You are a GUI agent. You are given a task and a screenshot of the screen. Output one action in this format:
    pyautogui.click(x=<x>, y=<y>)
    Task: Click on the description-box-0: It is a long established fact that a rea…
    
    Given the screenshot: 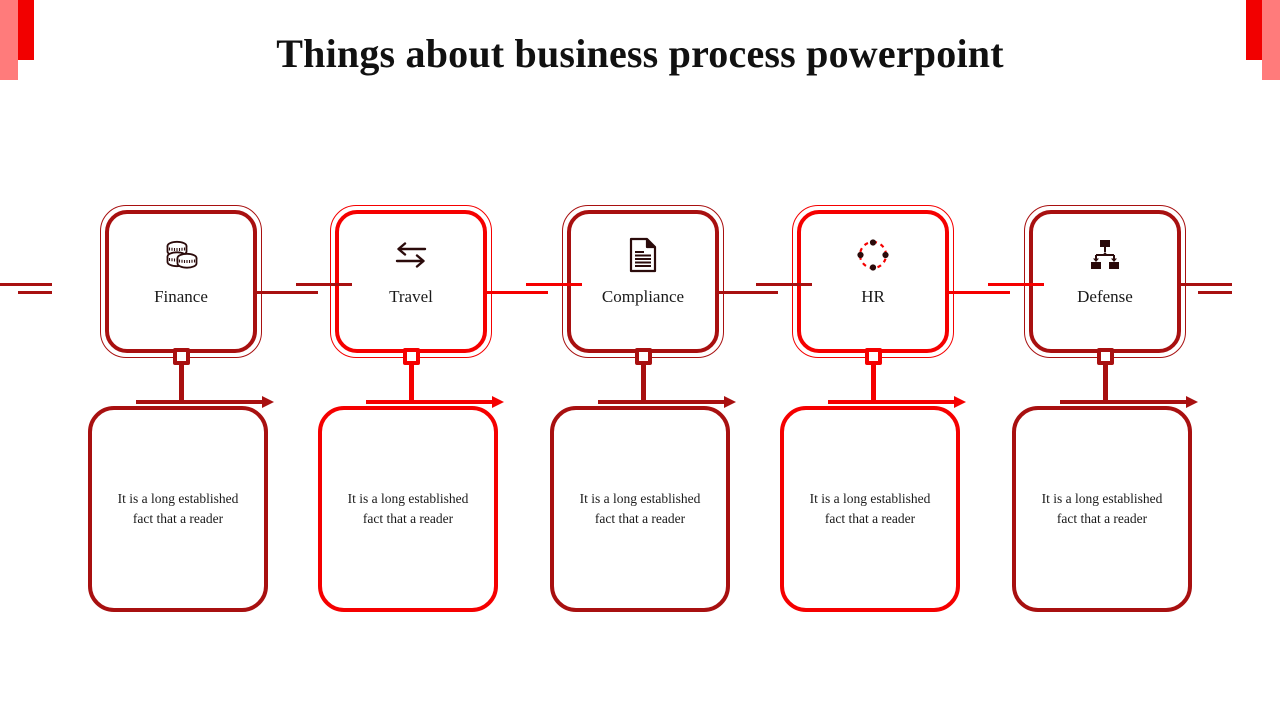 What is the action you would take?
    pyautogui.click(x=178, y=509)
    